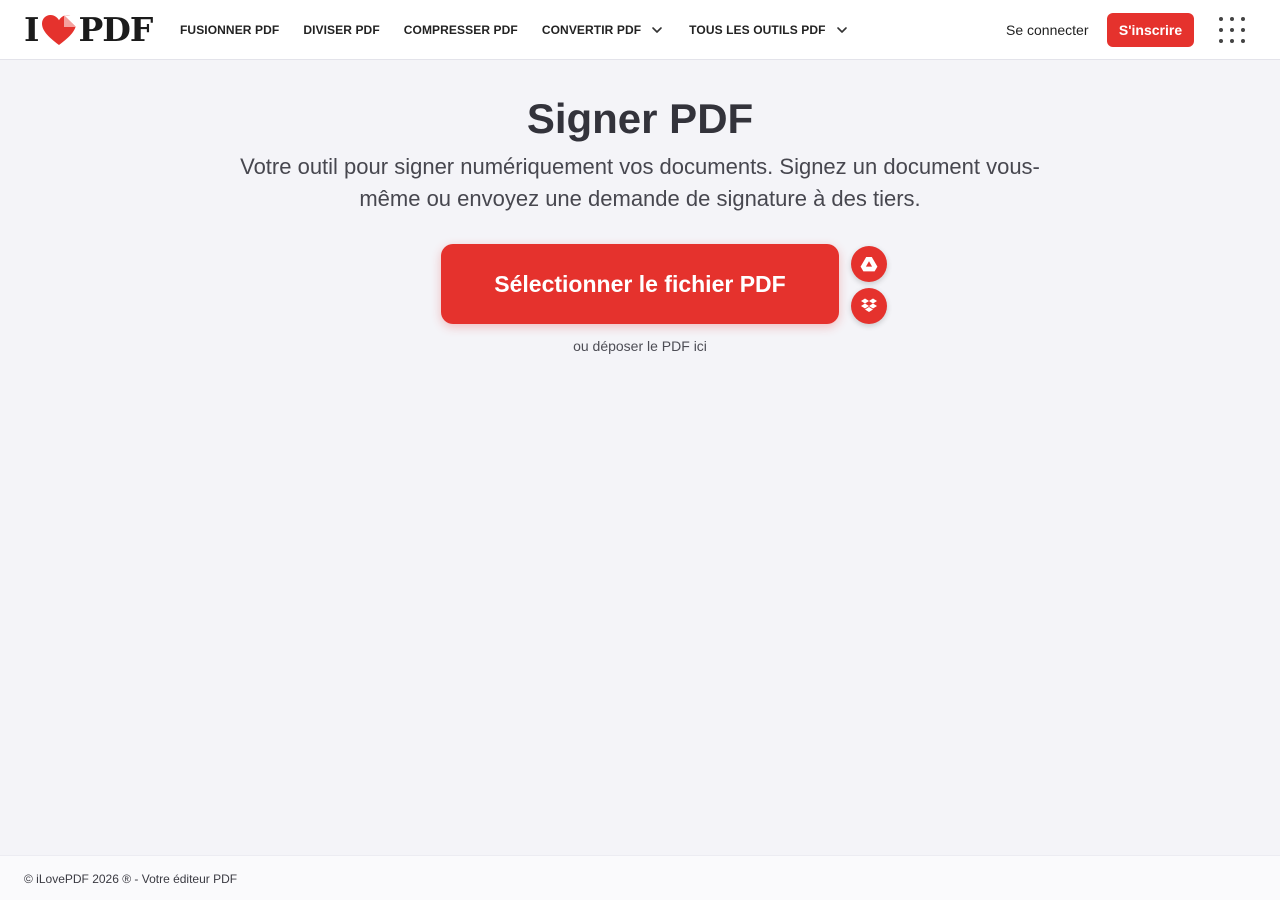 Image resolution: width=1280 pixels, height=900 pixels. I want to click on google-drive-icon, so click(869, 264).